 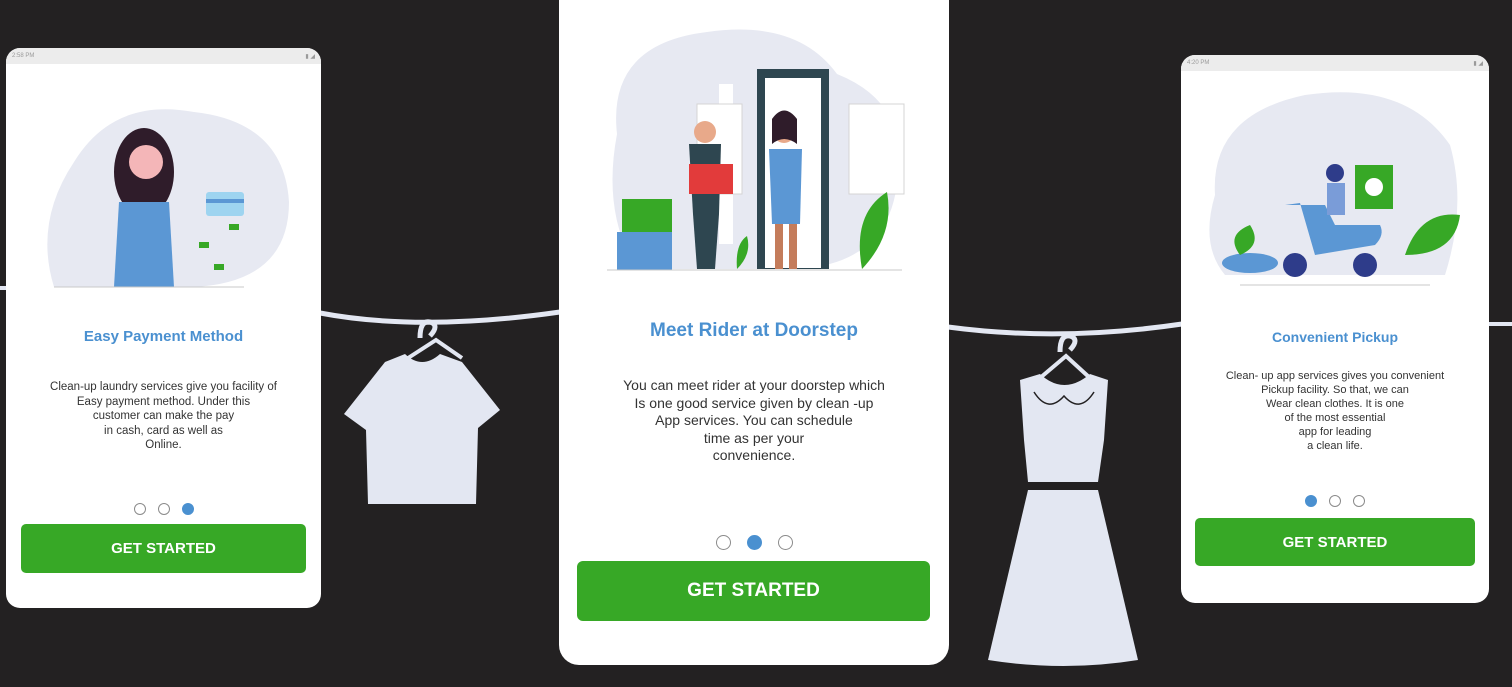 I want to click on status-time: 4:20 PM, so click(x=1198, y=63).